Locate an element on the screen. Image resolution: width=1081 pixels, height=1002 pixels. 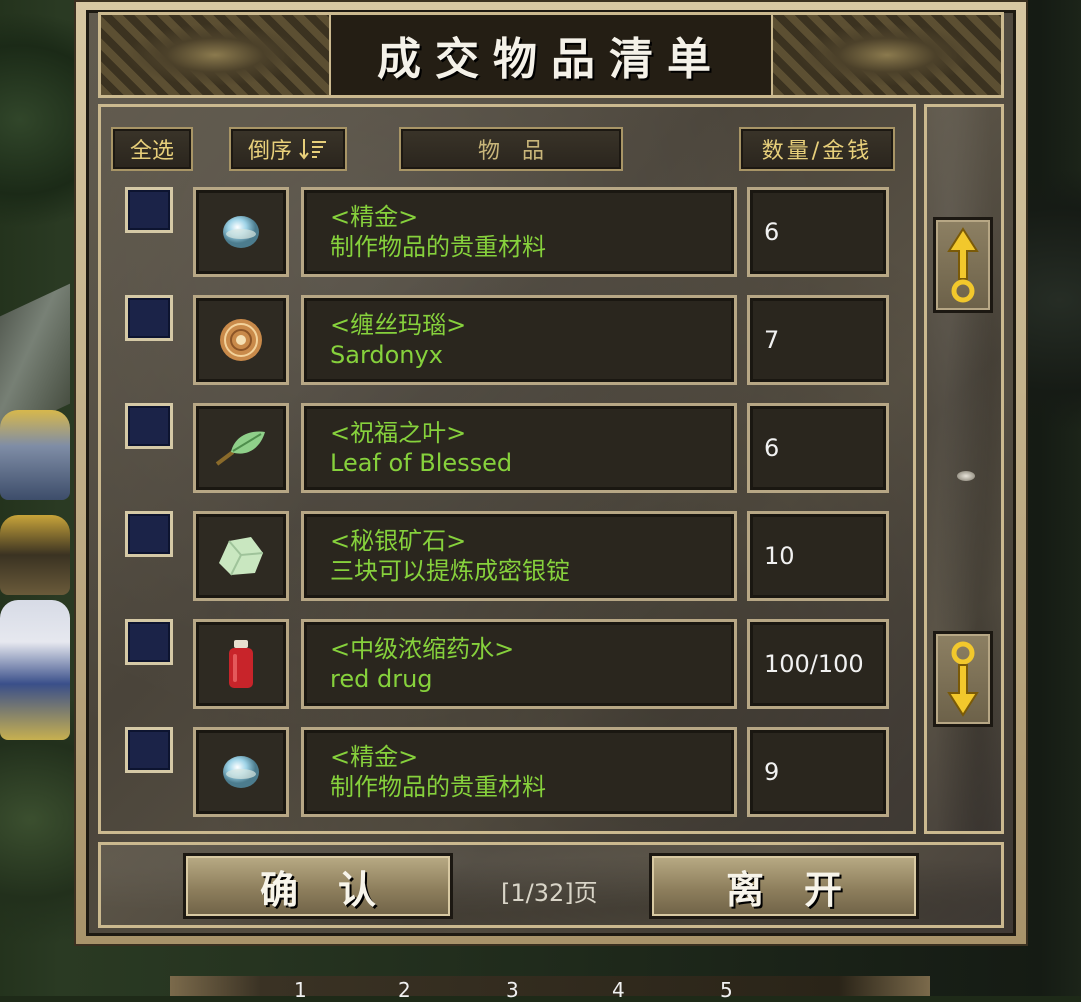
title-bar: 成交物品清单 is located at coordinates (551, 55).